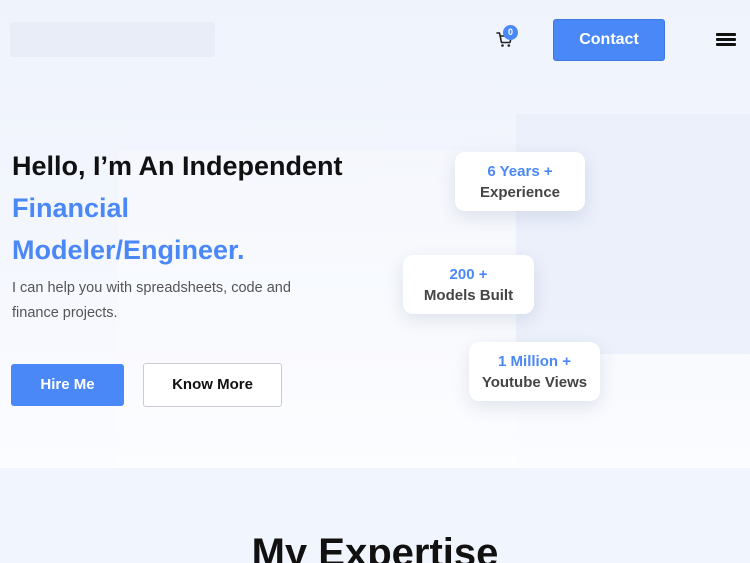 The width and height of the screenshot is (750, 563). I want to click on contact-button: Contact, so click(609, 40).